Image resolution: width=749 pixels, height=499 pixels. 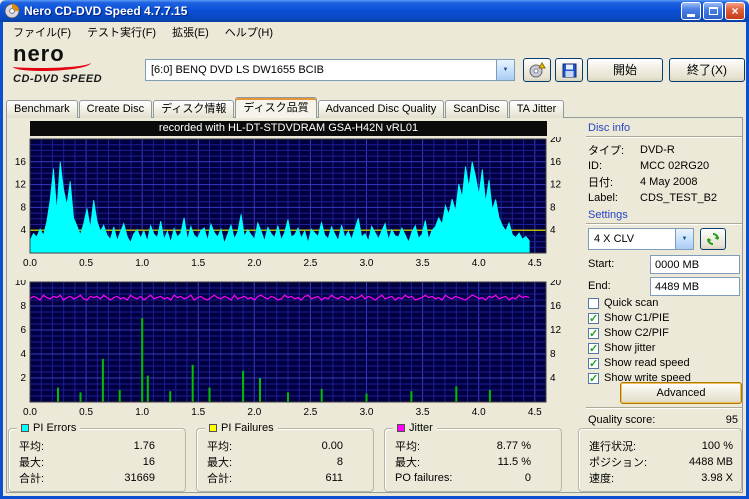 I want to click on stat-value: 8.77 %, so click(x=513, y=446).